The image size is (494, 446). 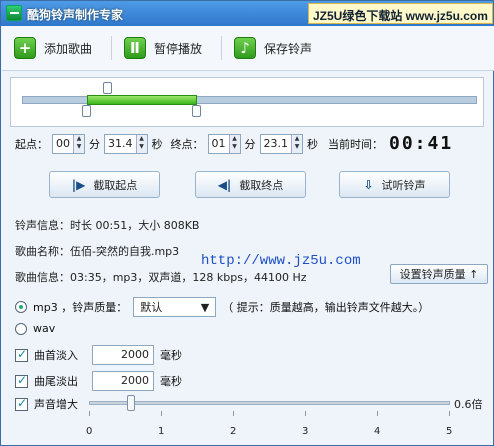 What do you see at coordinates (247, 102) in the screenshot?
I see `range-slider-panel` at bounding box center [247, 102].